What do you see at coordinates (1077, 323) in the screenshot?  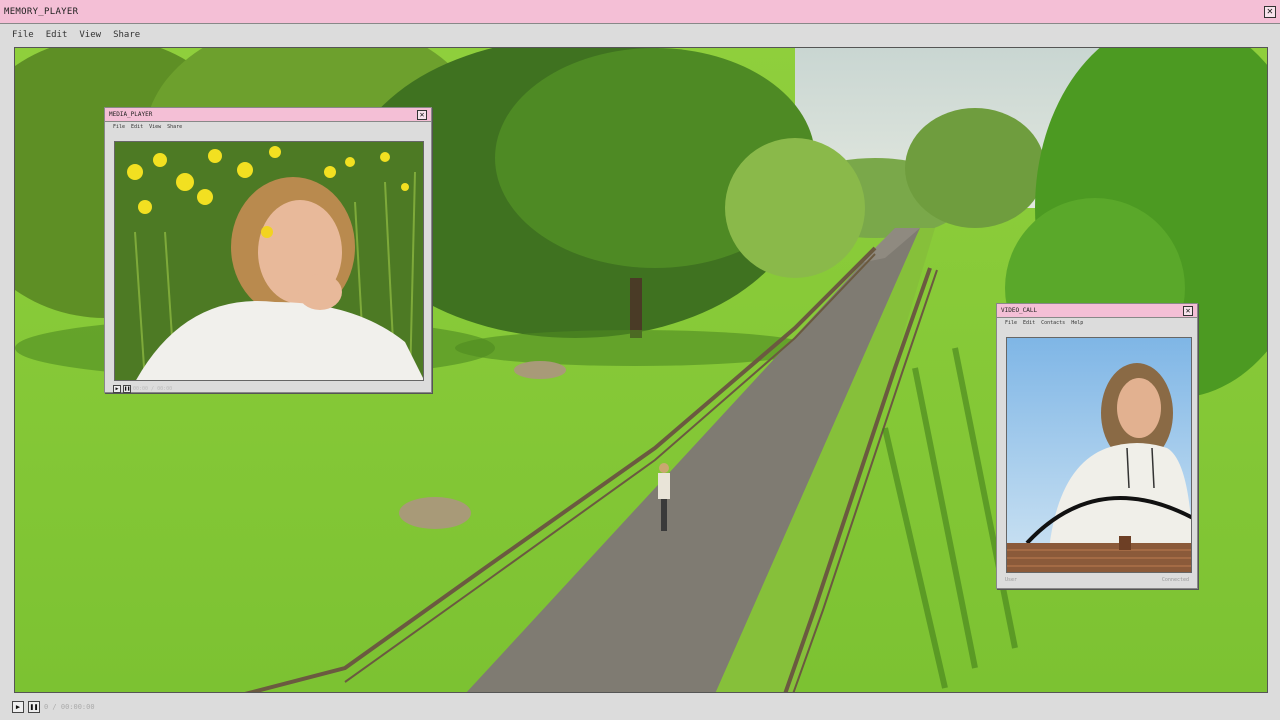 I see `menu-help: Help` at bounding box center [1077, 323].